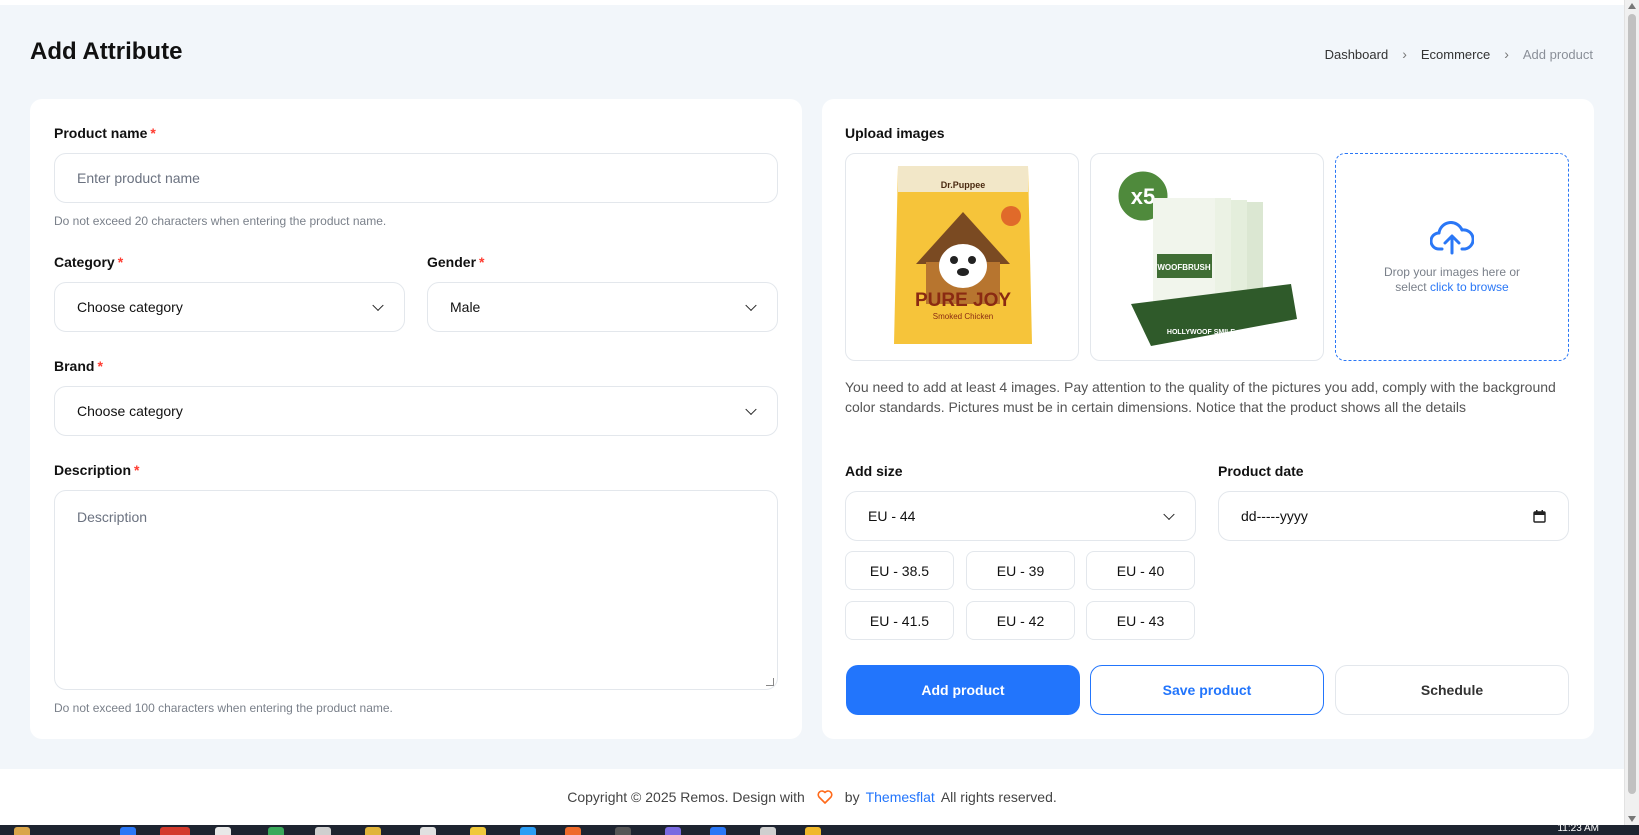 This screenshot has width=1639, height=835. I want to click on description-label-text: Description, so click(93, 470).